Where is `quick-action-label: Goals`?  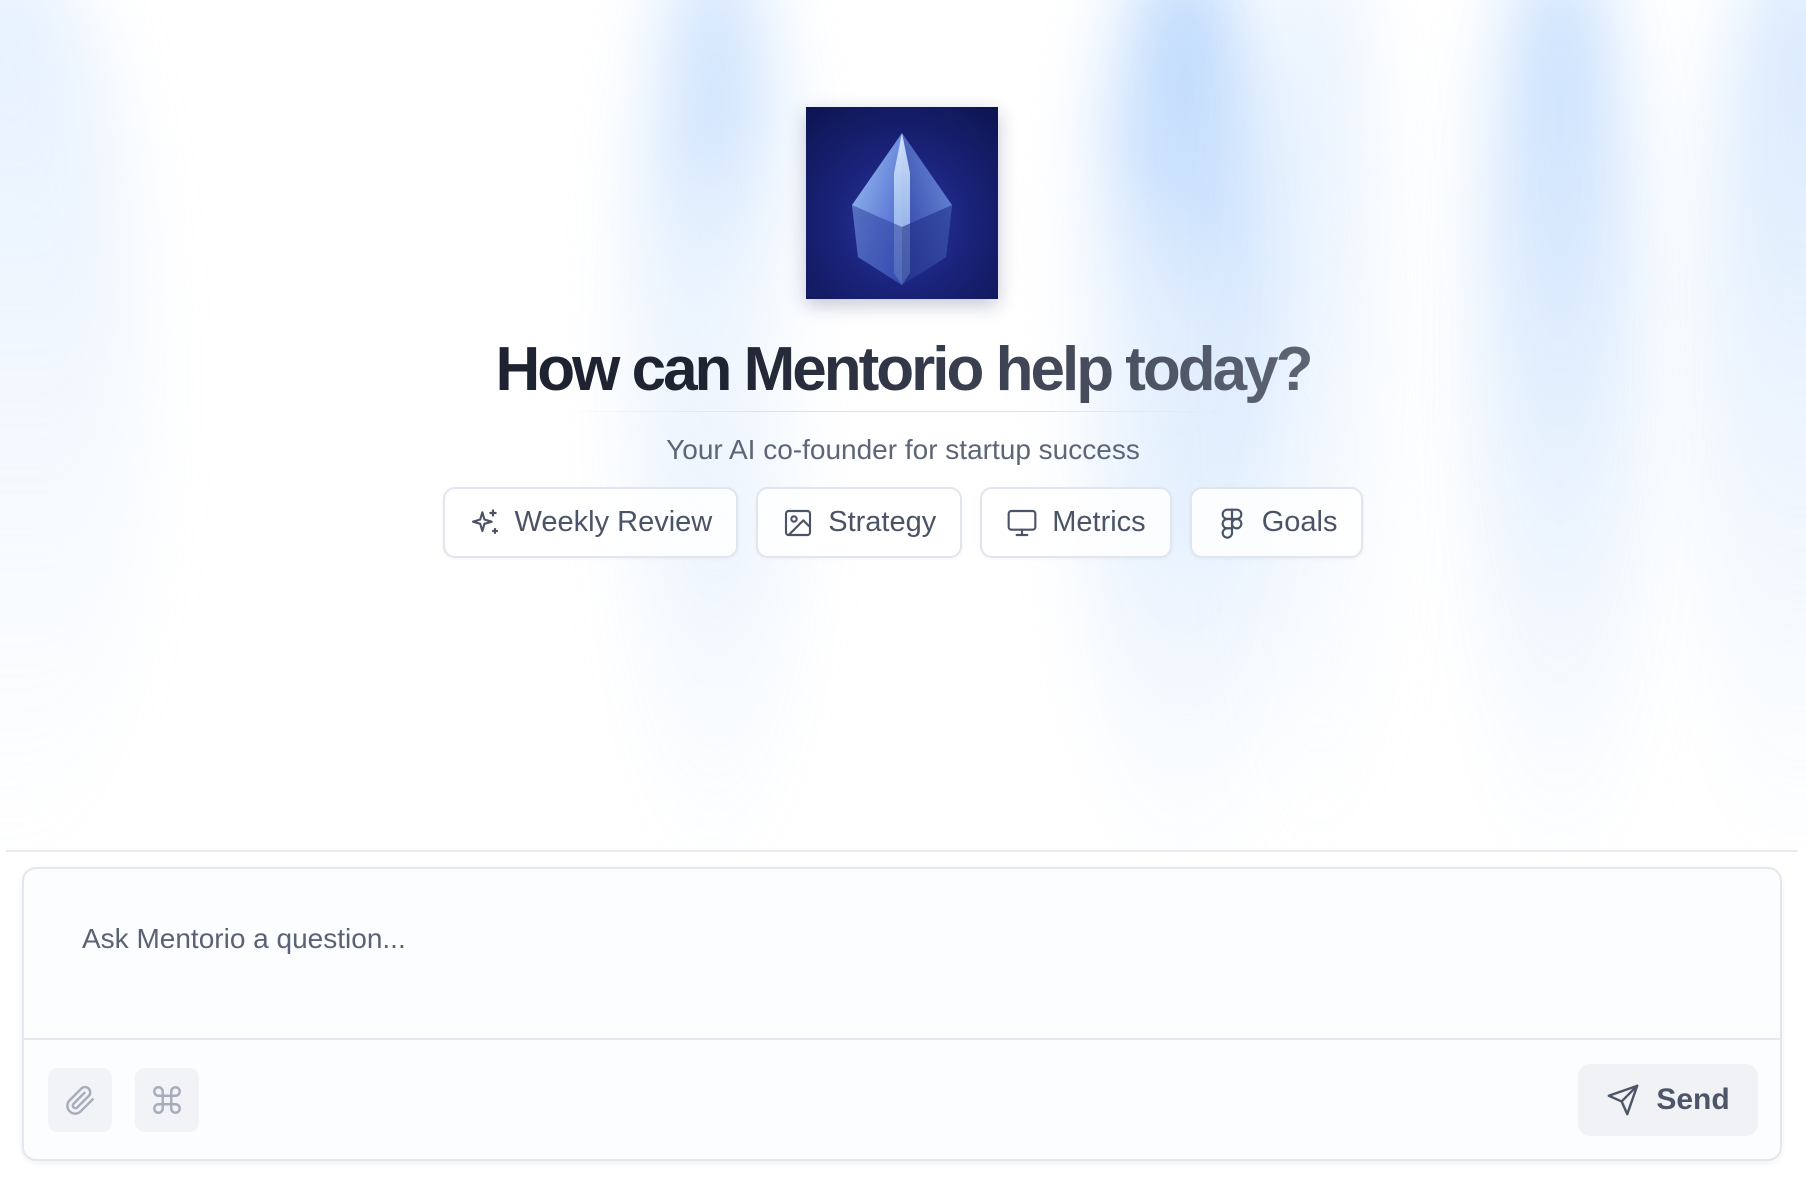 quick-action-label: Goals is located at coordinates (1299, 522).